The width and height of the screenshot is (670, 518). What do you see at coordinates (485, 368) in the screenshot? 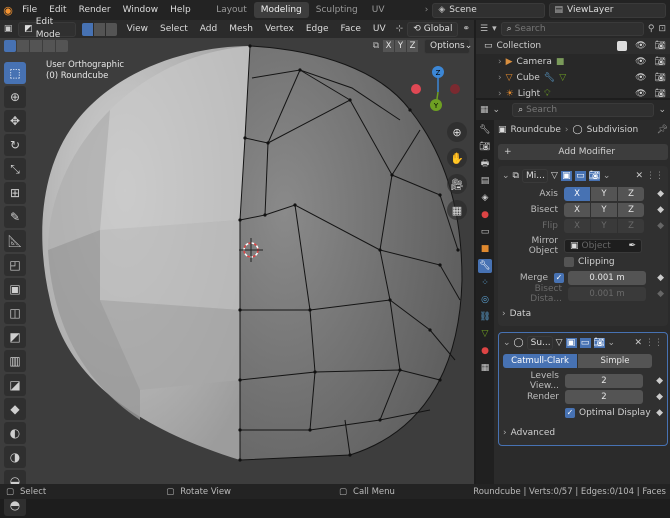
I see `texture-tab-icon: ▦` at bounding box center [485, 368].